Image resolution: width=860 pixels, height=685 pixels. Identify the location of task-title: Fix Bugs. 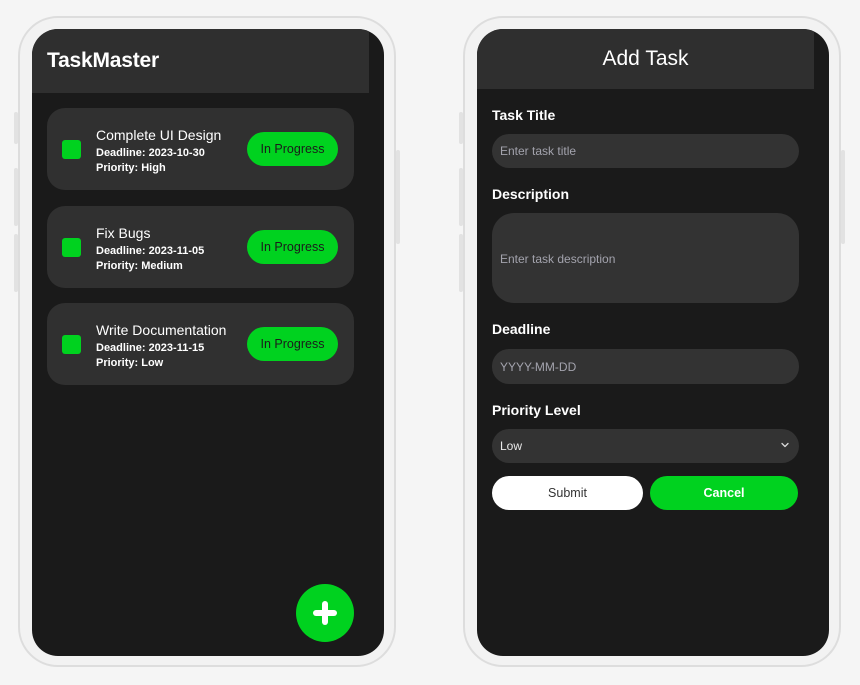
(123, 233).